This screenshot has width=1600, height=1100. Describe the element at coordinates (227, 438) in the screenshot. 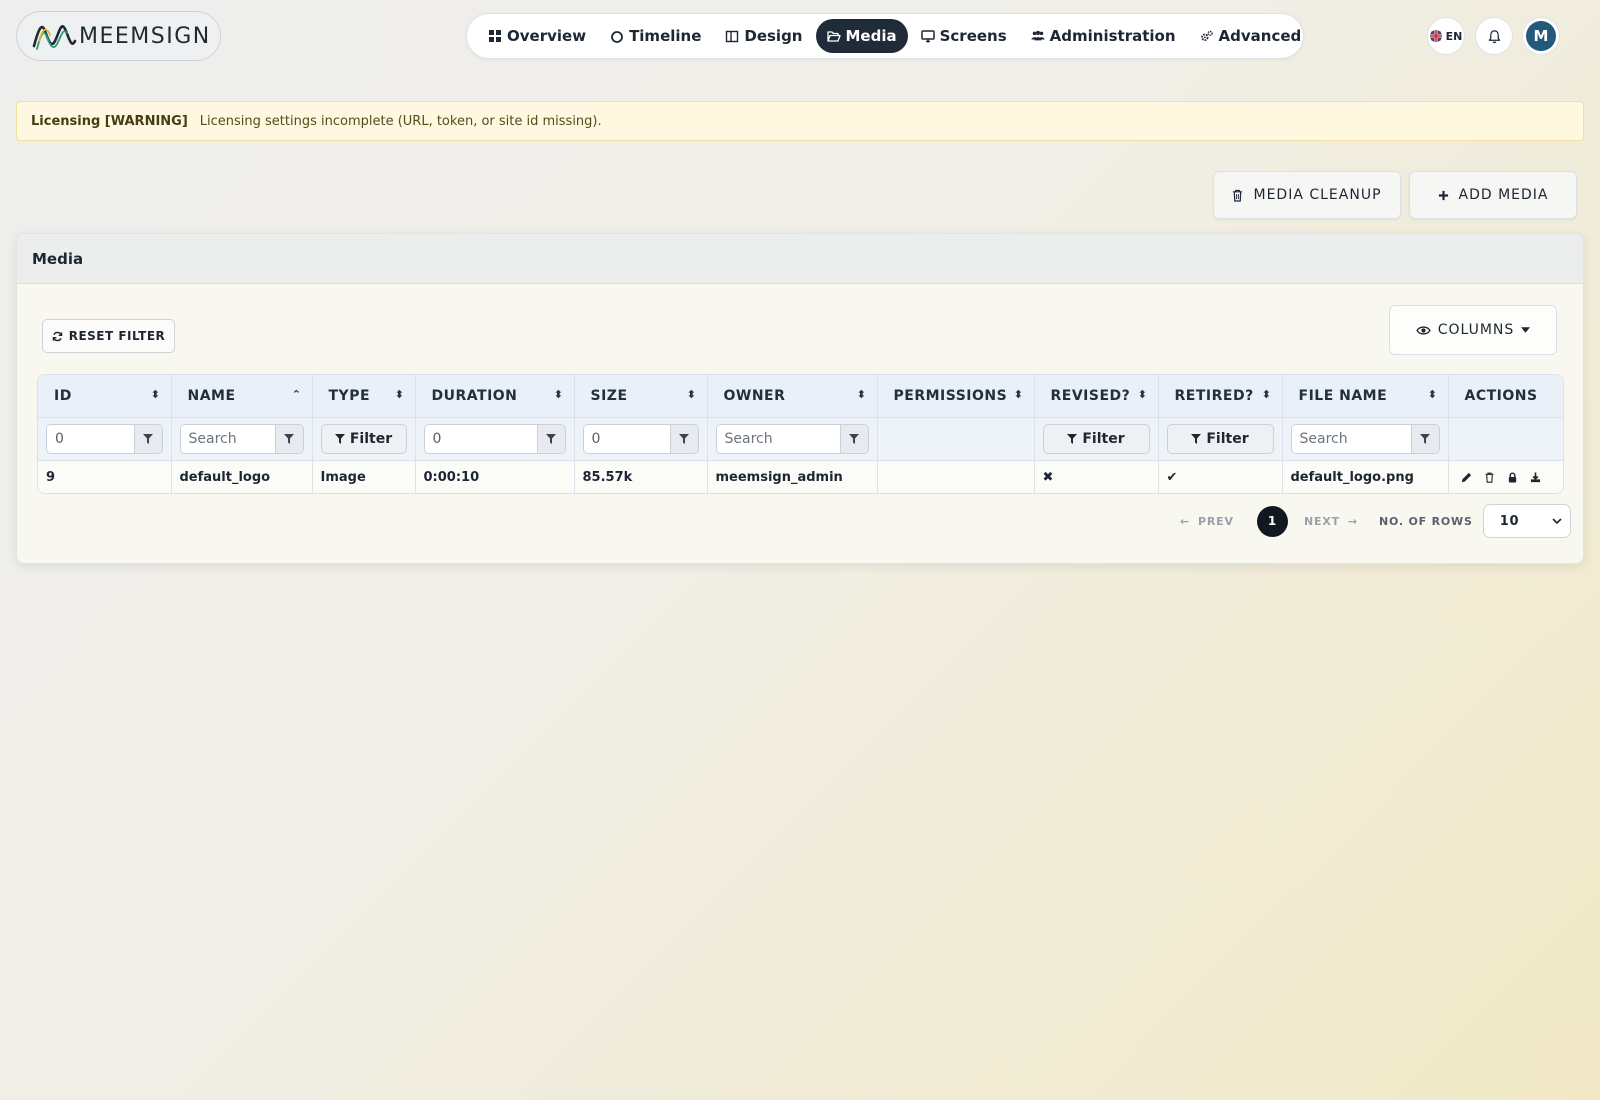

I see `name-filter-input` at that location.